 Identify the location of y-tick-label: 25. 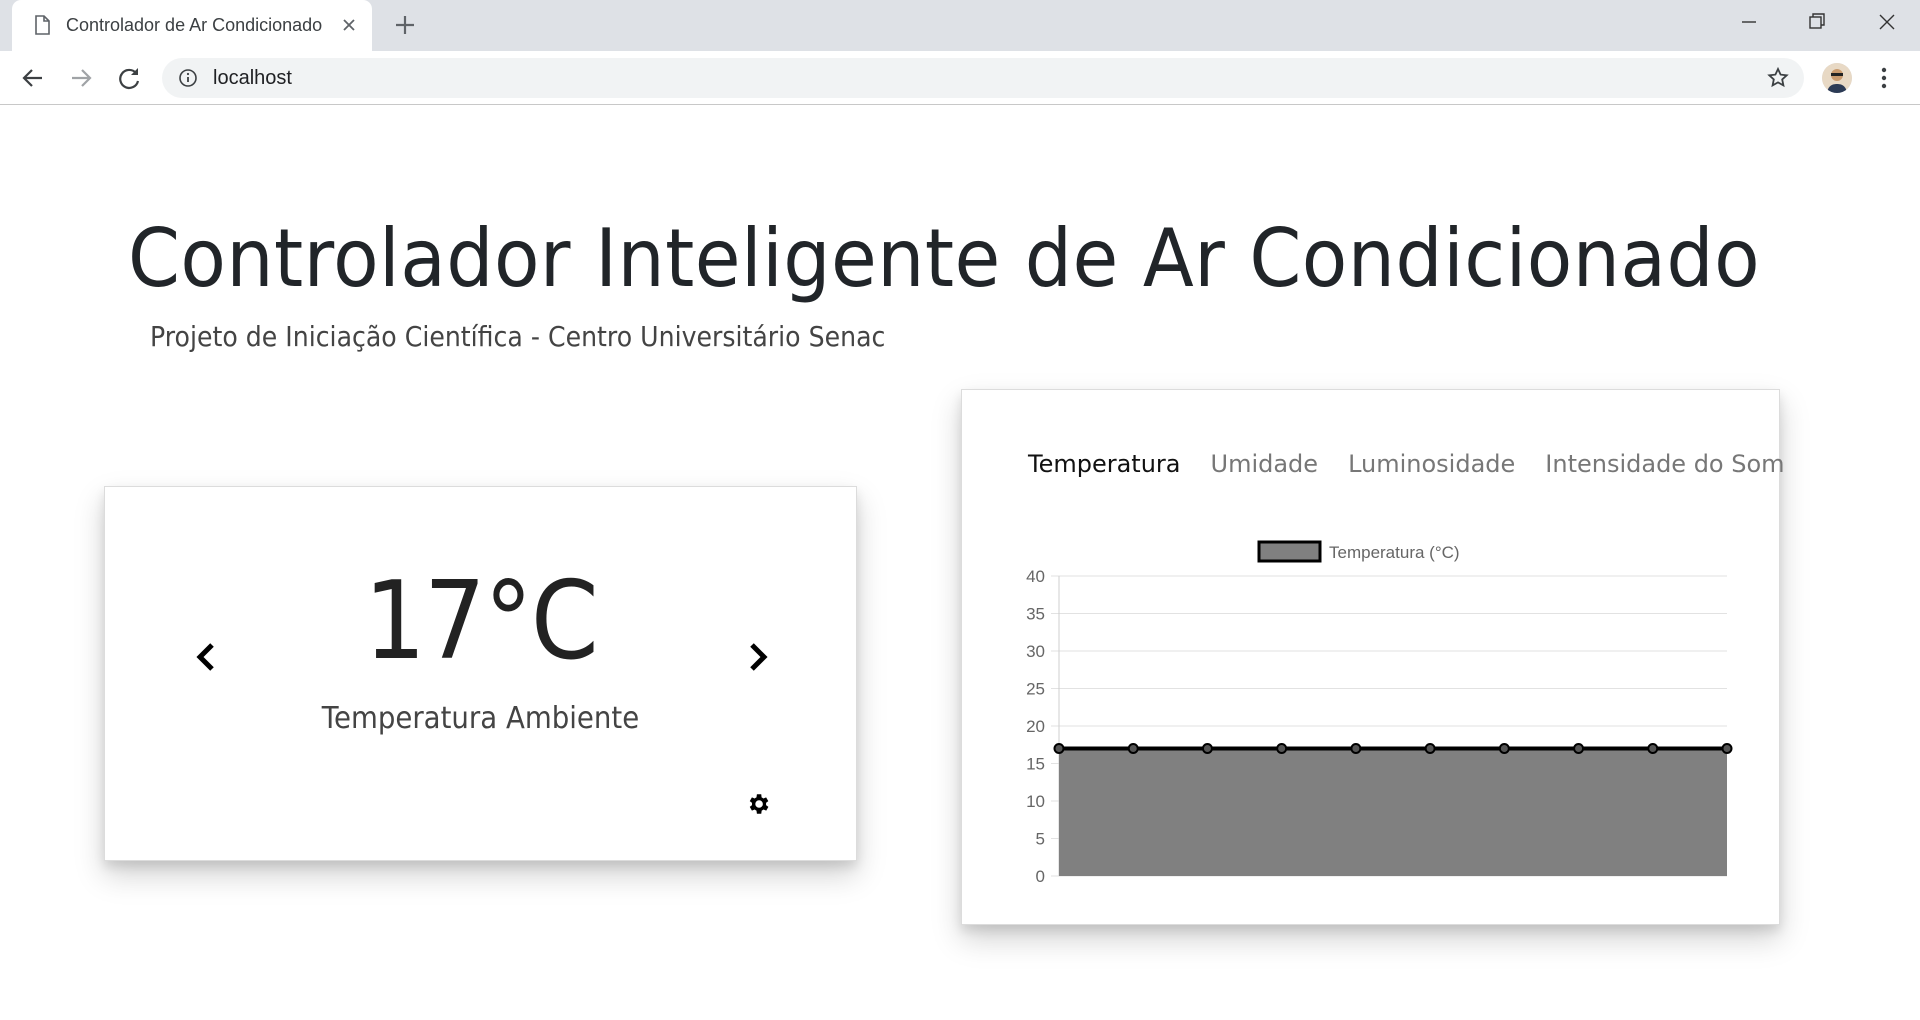
(1035, 689).